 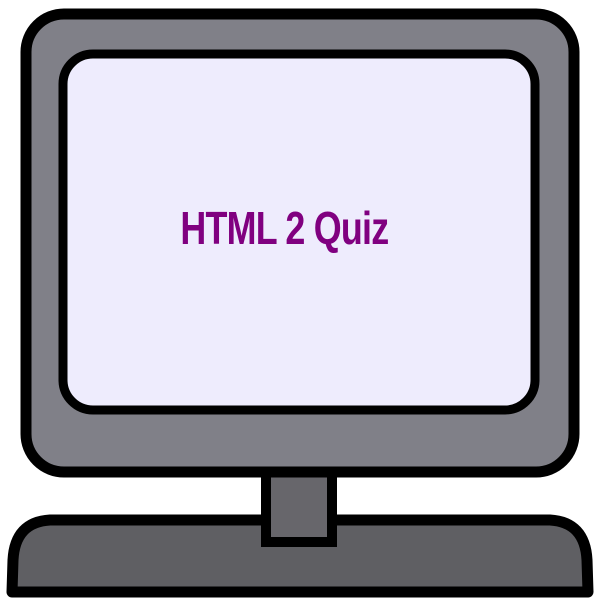 What do you see at coordinates (299, 505) in the screenshot?
I see `monitor-stand` at bounding box center [299, 505].